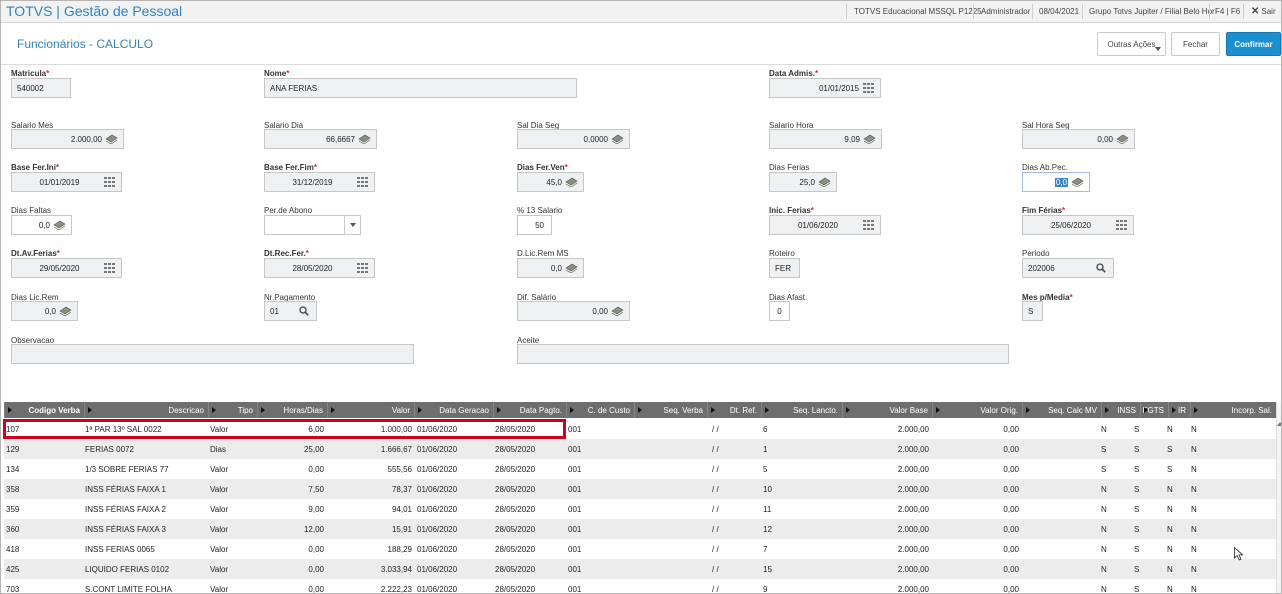 This screenshot has height=594, width=1282. What do you see at coordinates (292, 410) in the screenshot?
I see `column-header: Horas/Dias` at bounding box center [292, 410].